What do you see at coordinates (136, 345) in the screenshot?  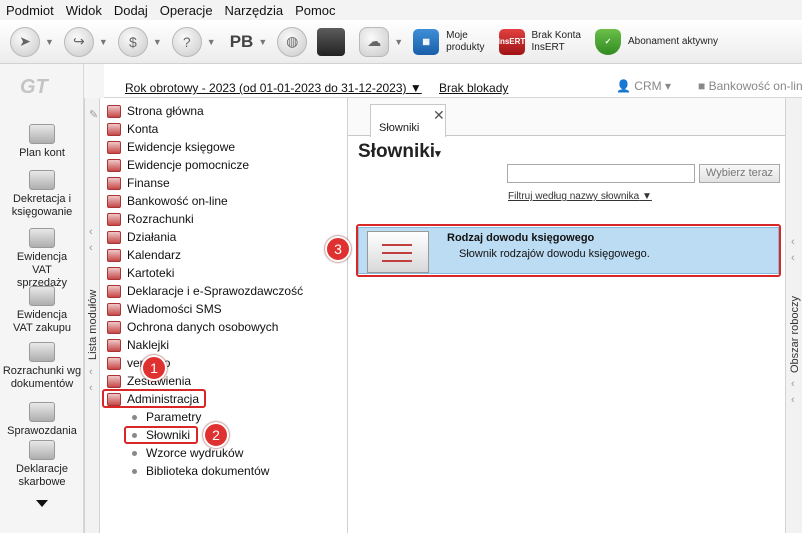 I see `tree-item-naklejki: Naklejki` at bounding box center [136, 345].